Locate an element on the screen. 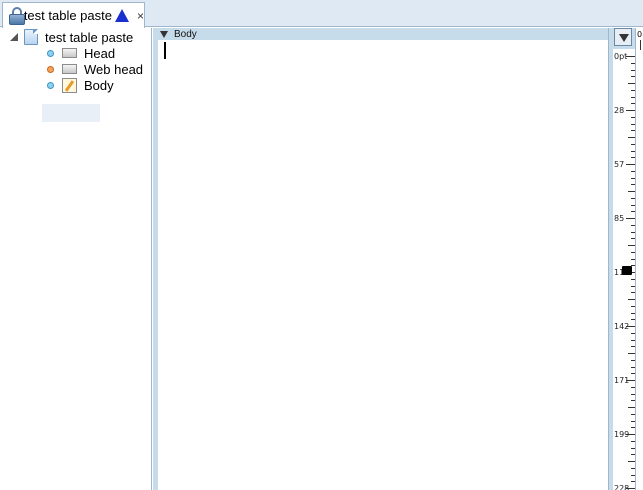  ruler-label: 57 is located at coordinates (619, 164).